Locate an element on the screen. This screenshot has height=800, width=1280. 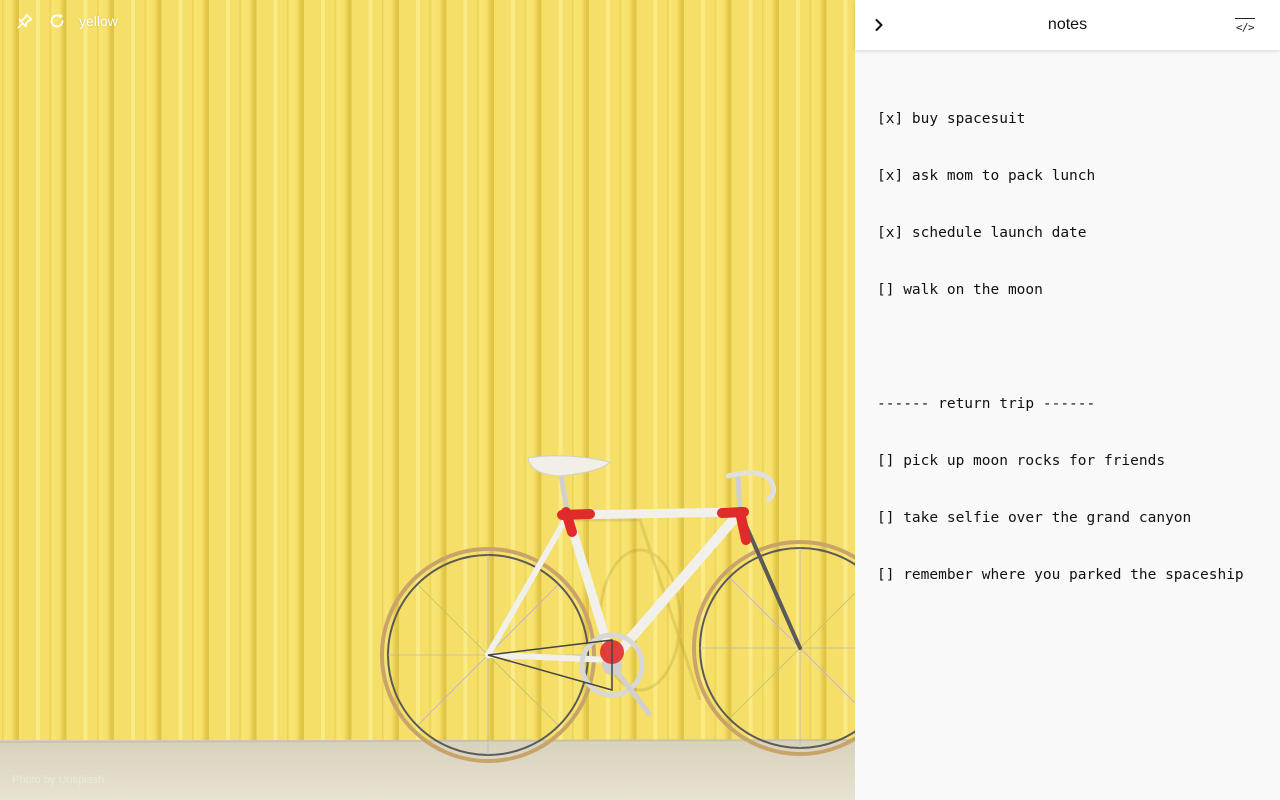
background-controls: yellow is located at coordinates (66, 21).